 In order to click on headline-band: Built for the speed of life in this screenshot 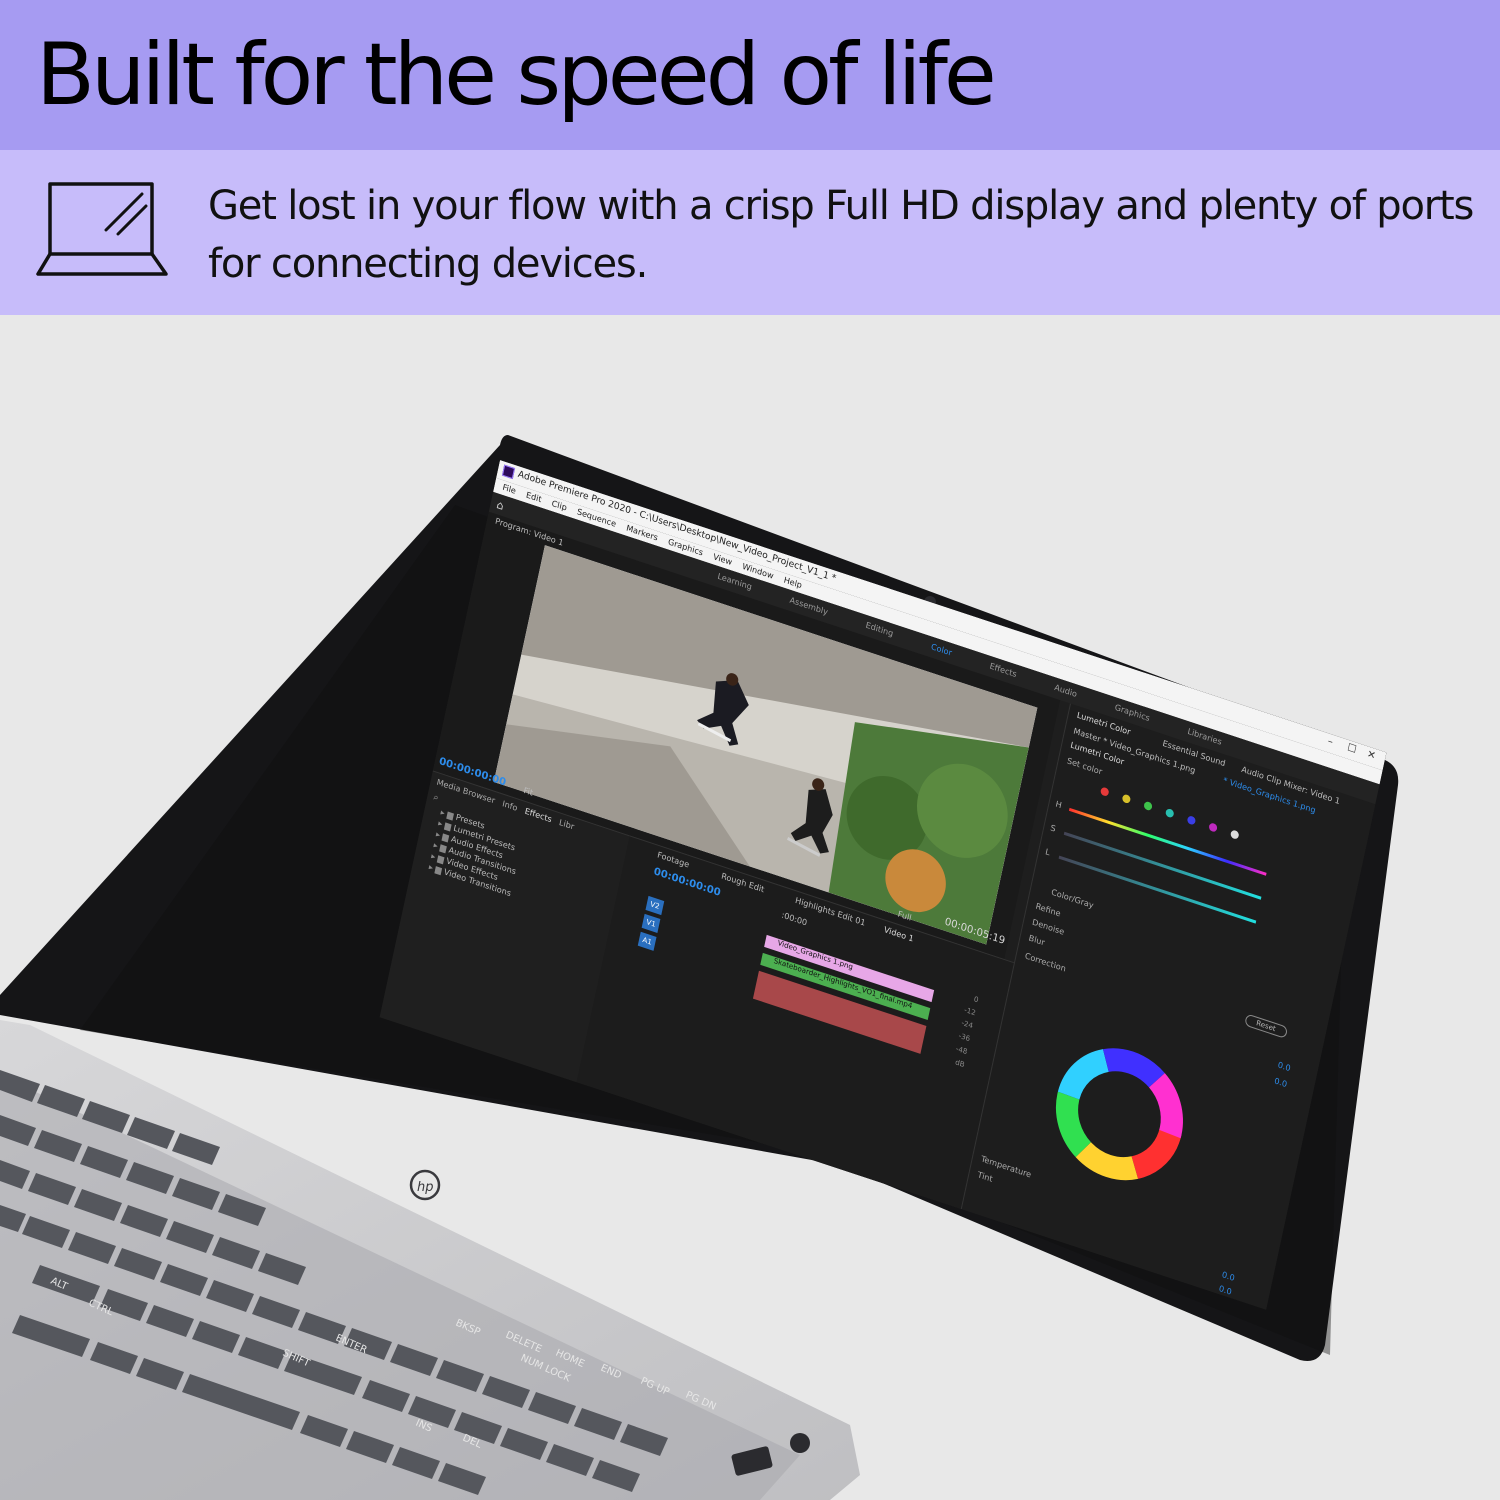, I will do `click(750, 75)`.